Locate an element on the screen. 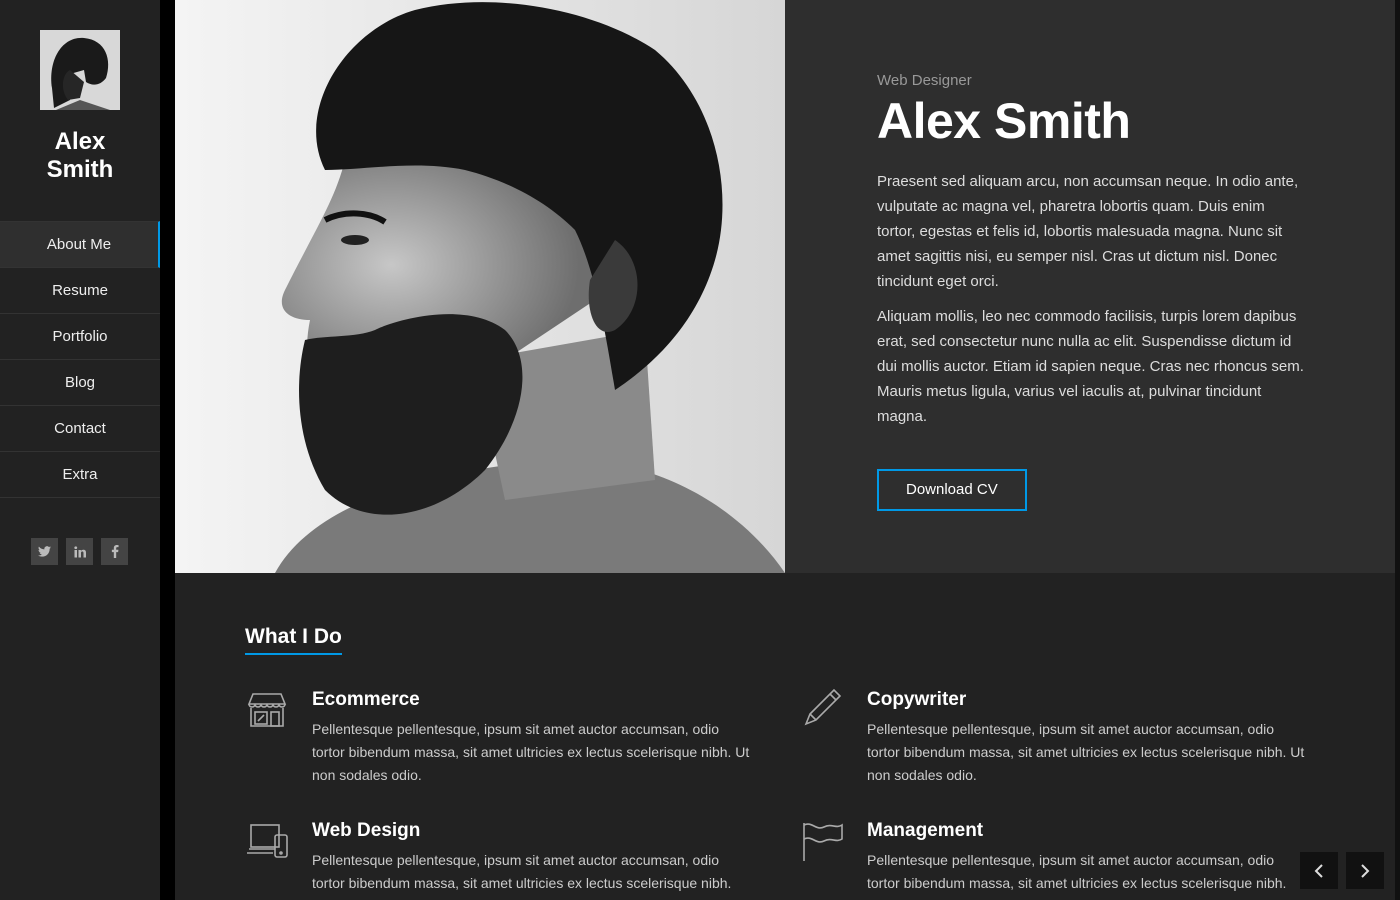  nav-item-extra: Extra is located at coordinates (80, 475).